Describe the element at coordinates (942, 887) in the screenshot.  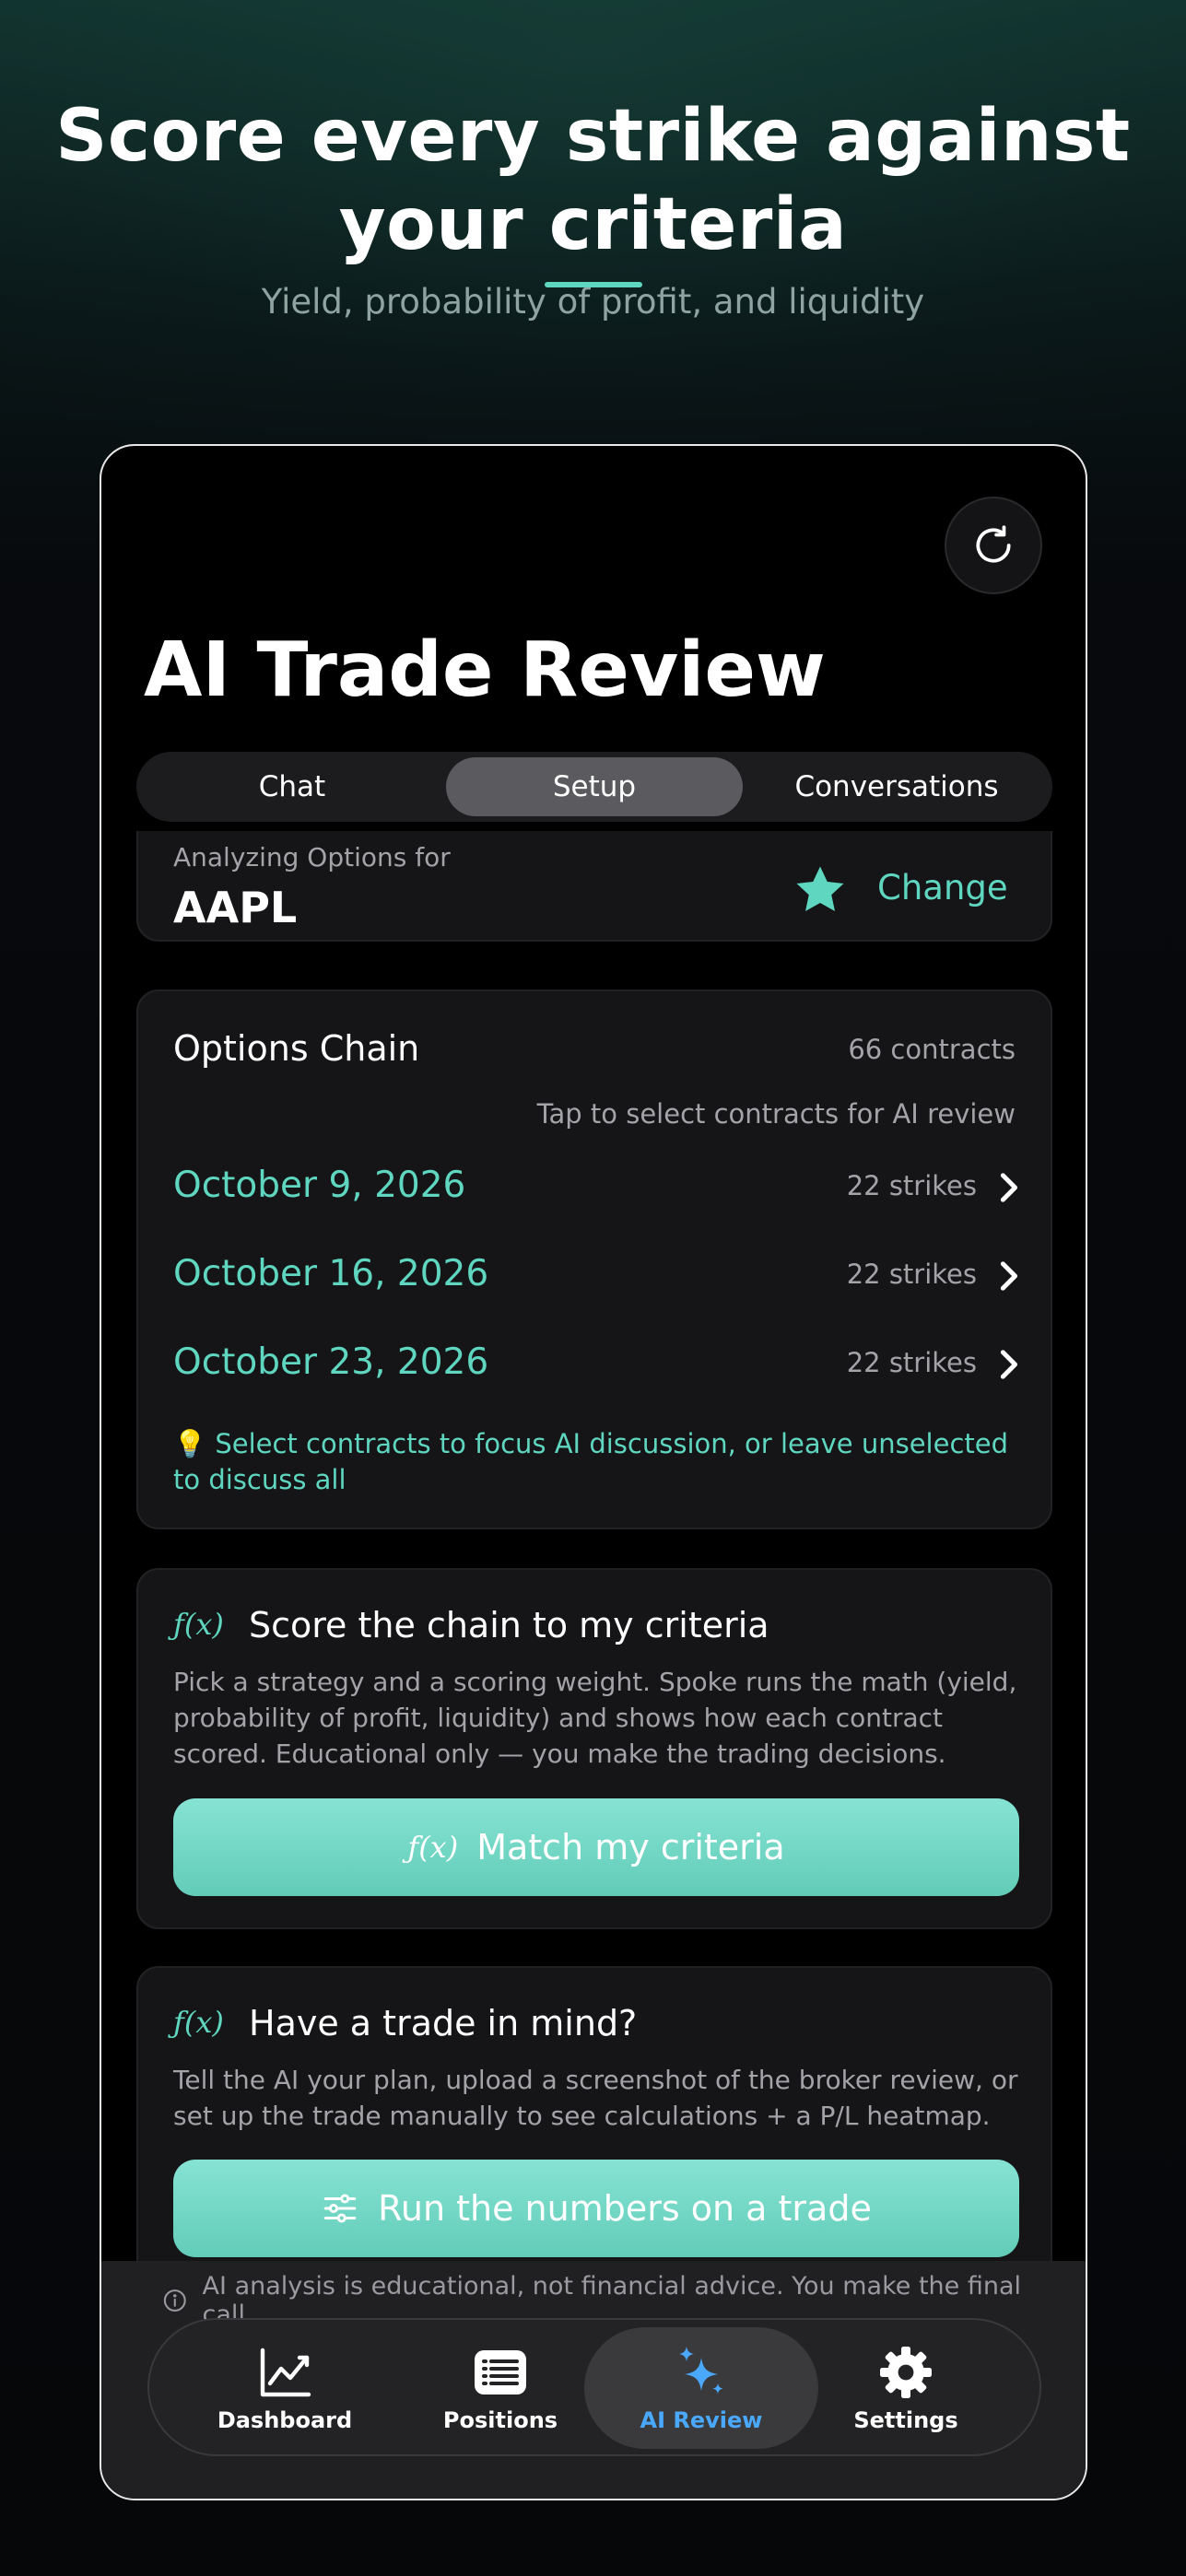
I see `change-symbol-link: Change` at that location.